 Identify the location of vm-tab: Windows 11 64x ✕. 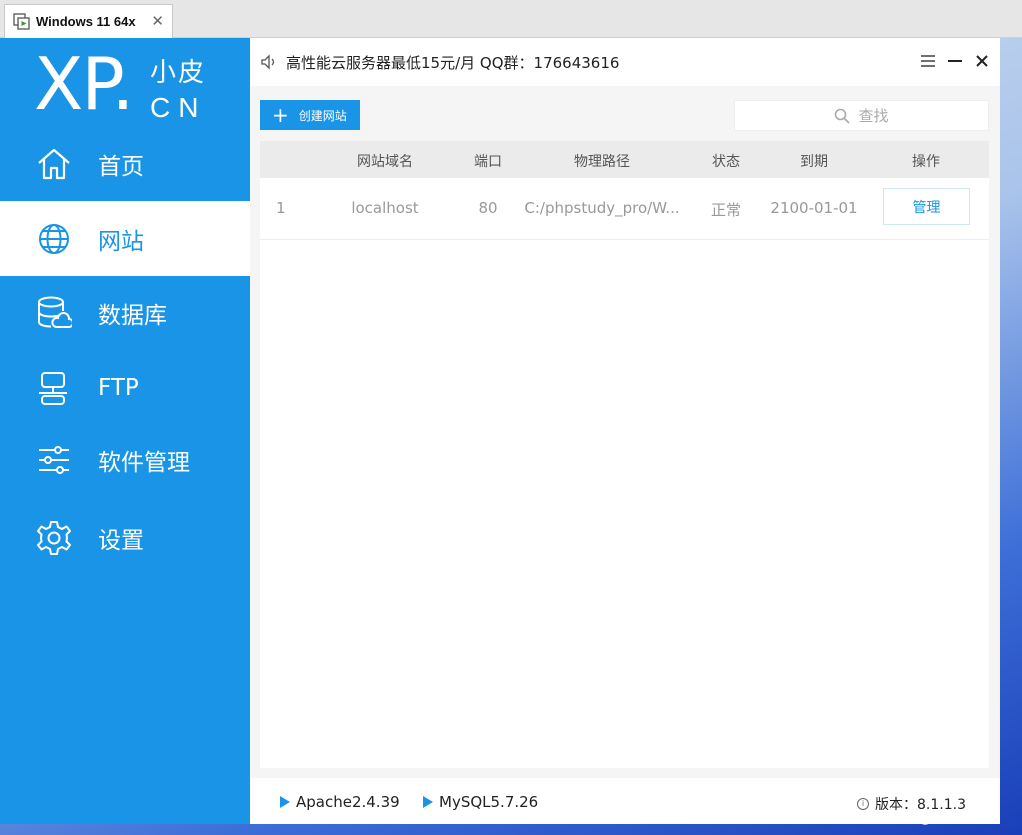
(88, 21).